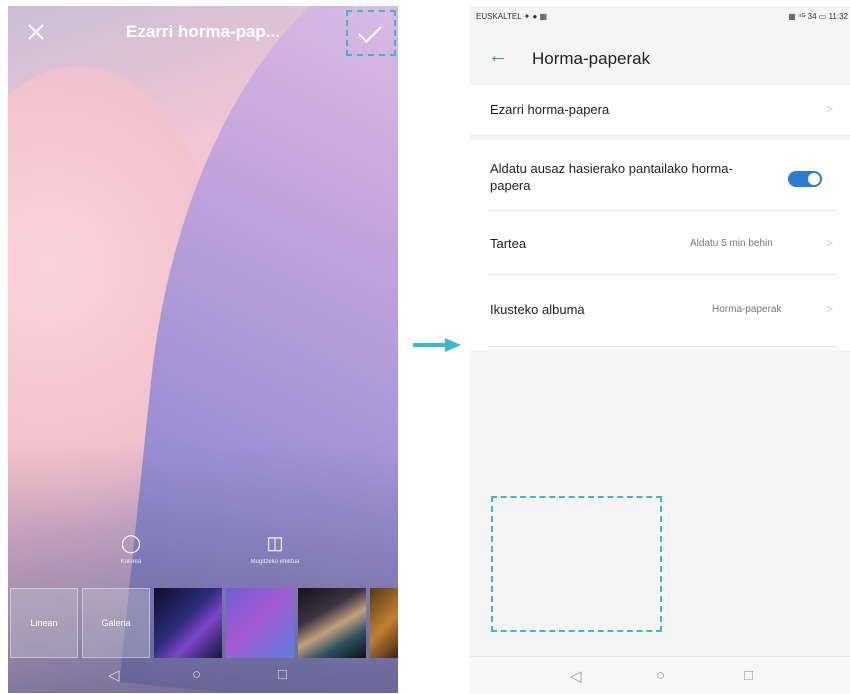 The height and width of the screenshot is (694, 850). I want to click on motion-tool-button: ◫ Mugitzeko efektua, so click(275, 549).